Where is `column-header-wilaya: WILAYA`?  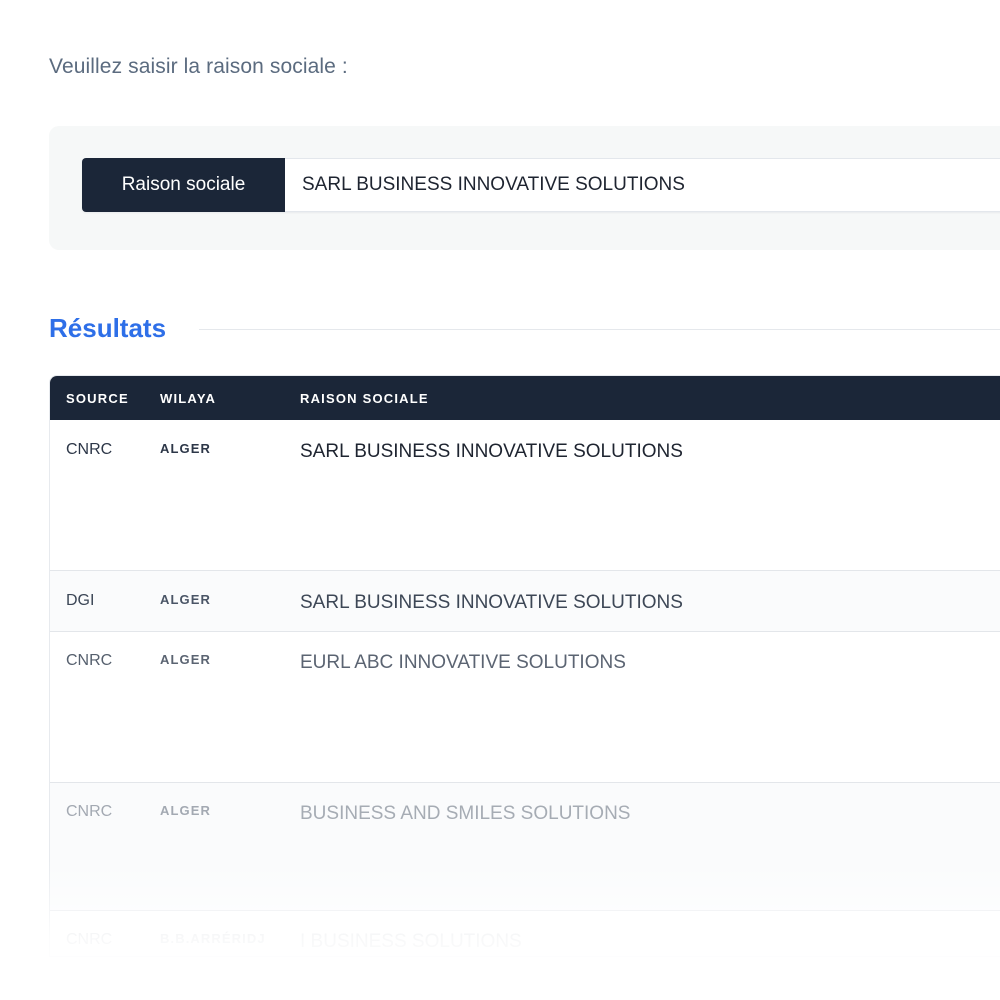 column-header-wilaya: WILAYA is located at coordinates (188, 398).